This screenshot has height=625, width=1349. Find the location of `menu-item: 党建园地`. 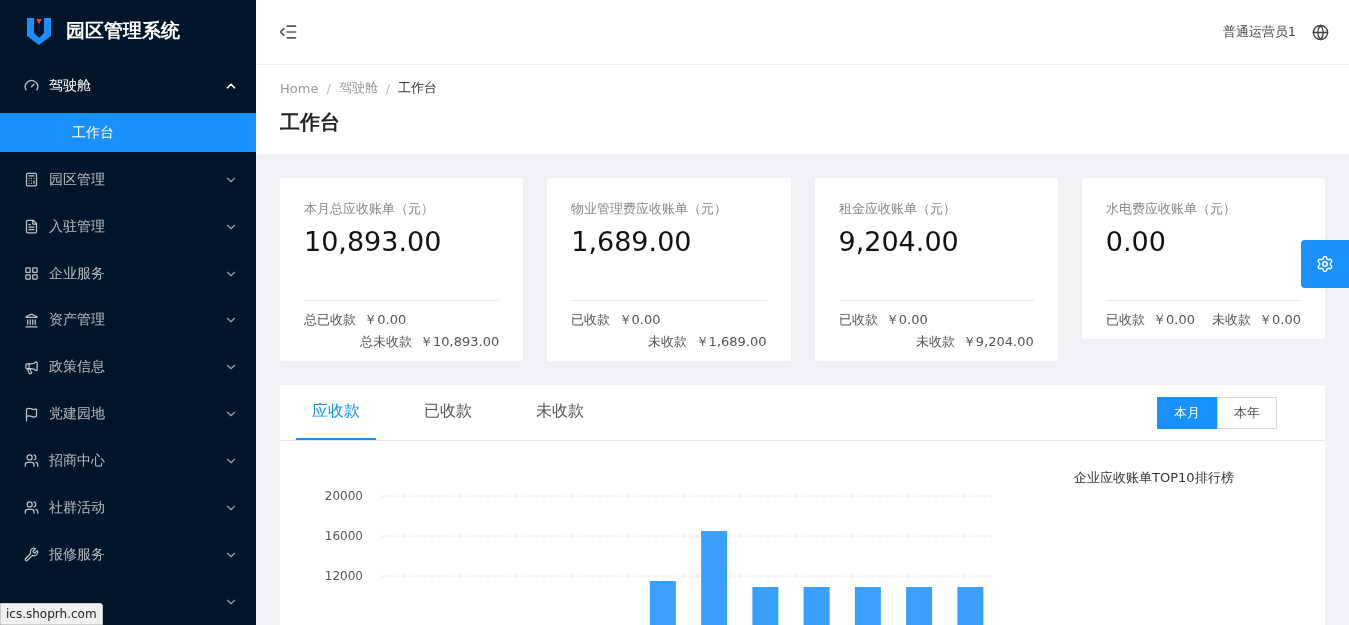

menu-item: 党建园地 is located at coordinates (128, 414).